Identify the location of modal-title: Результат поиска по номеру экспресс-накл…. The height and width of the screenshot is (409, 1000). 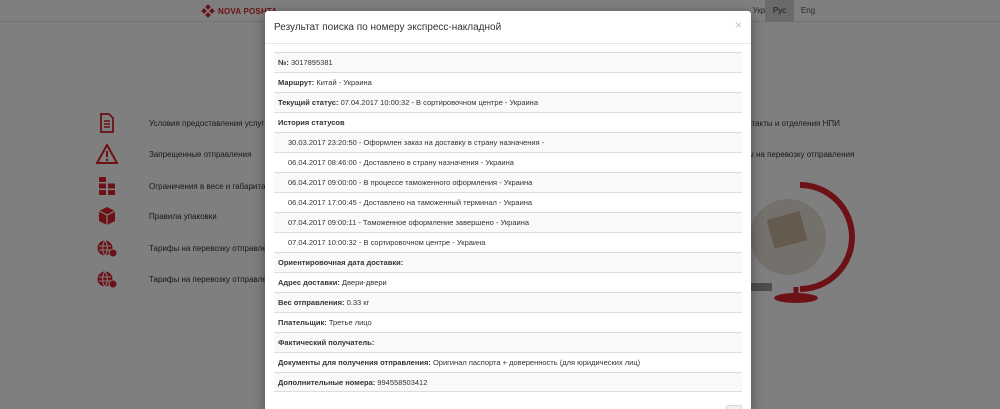
(388, 27).